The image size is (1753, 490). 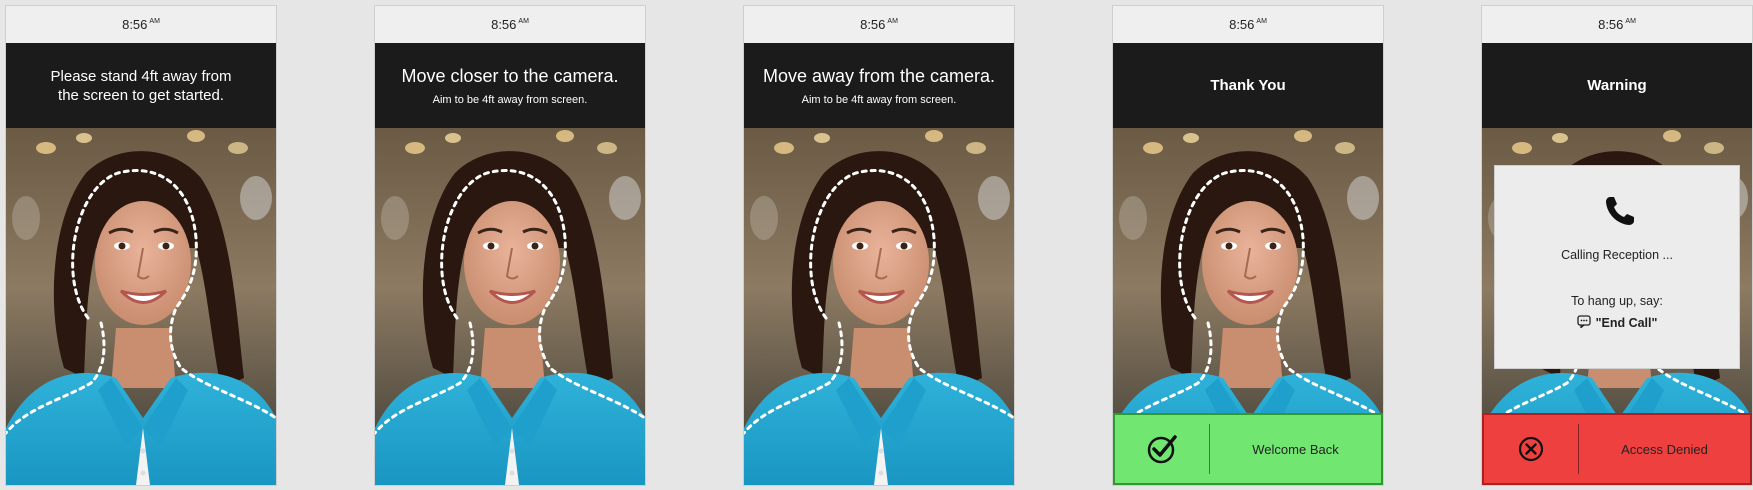 I want to click on welcome-result-bar: Welcome Back, so click(x=1248, y=449).